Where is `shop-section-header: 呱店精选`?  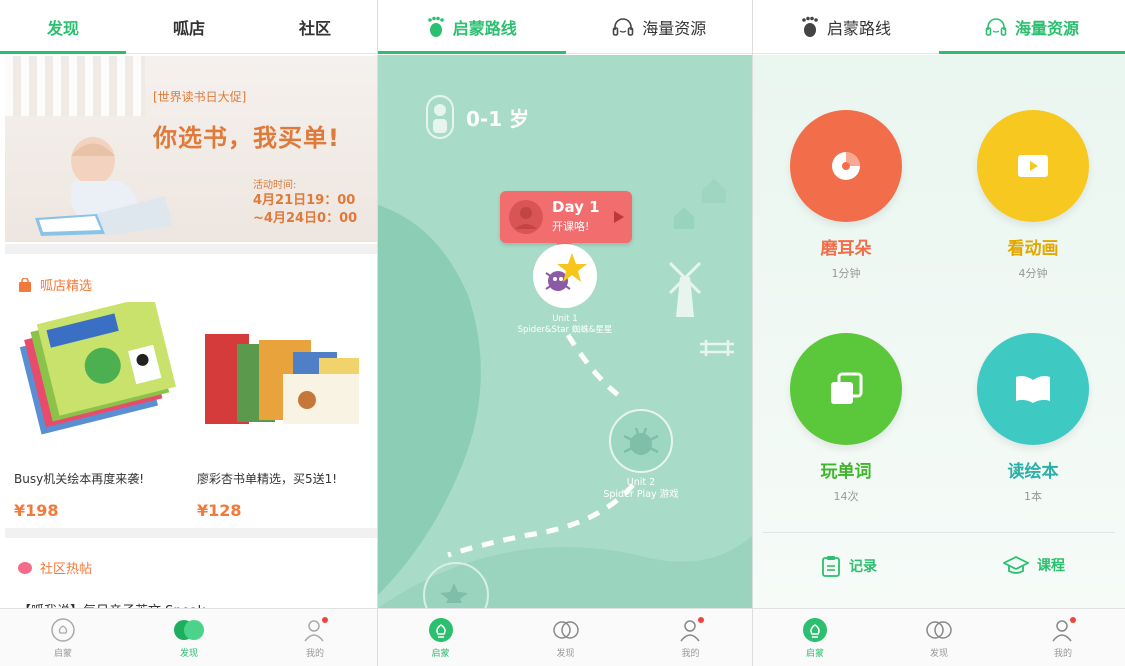 shop-section-header: 呱店精选 is located at coordinates (55, 284).